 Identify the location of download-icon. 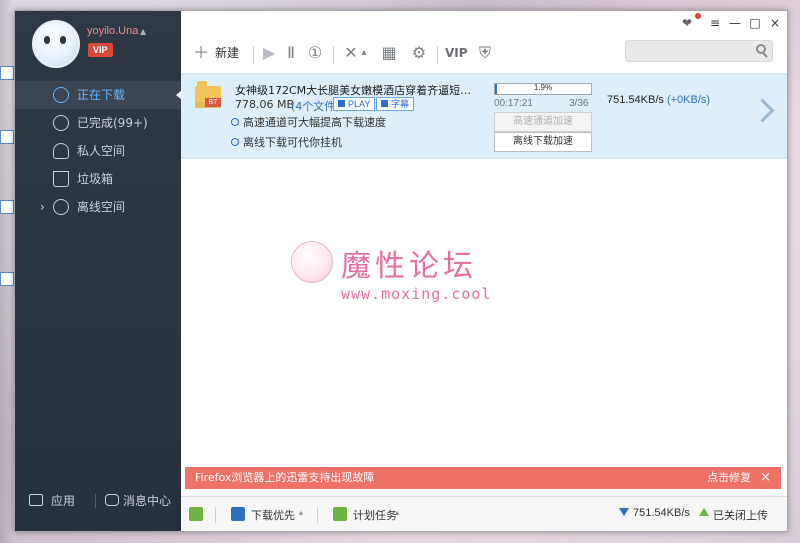
(61, 95).